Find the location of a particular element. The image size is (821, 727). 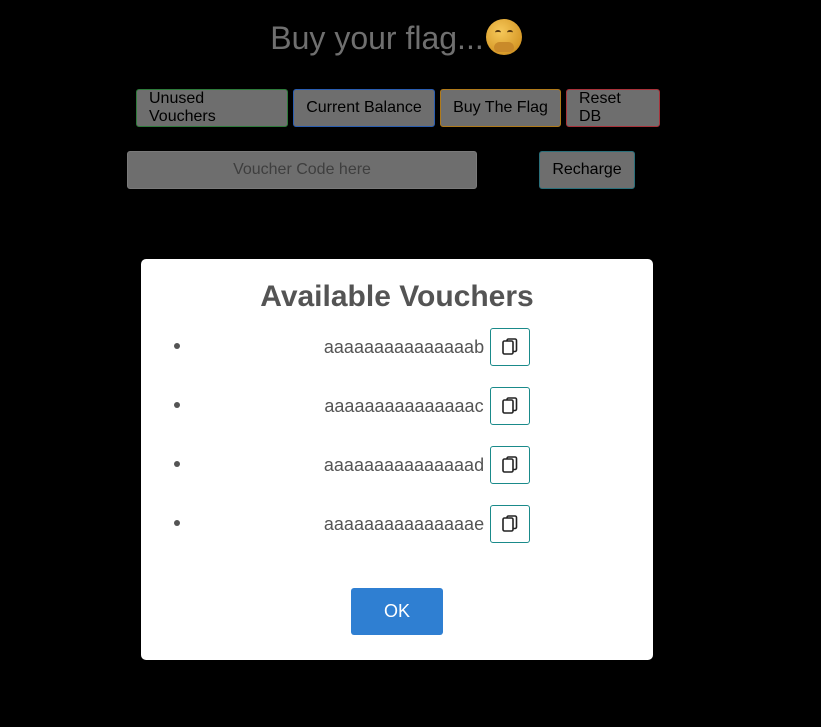

list-item: aaaaaaaaaaaaaaae is located at coordinates (397, 524).